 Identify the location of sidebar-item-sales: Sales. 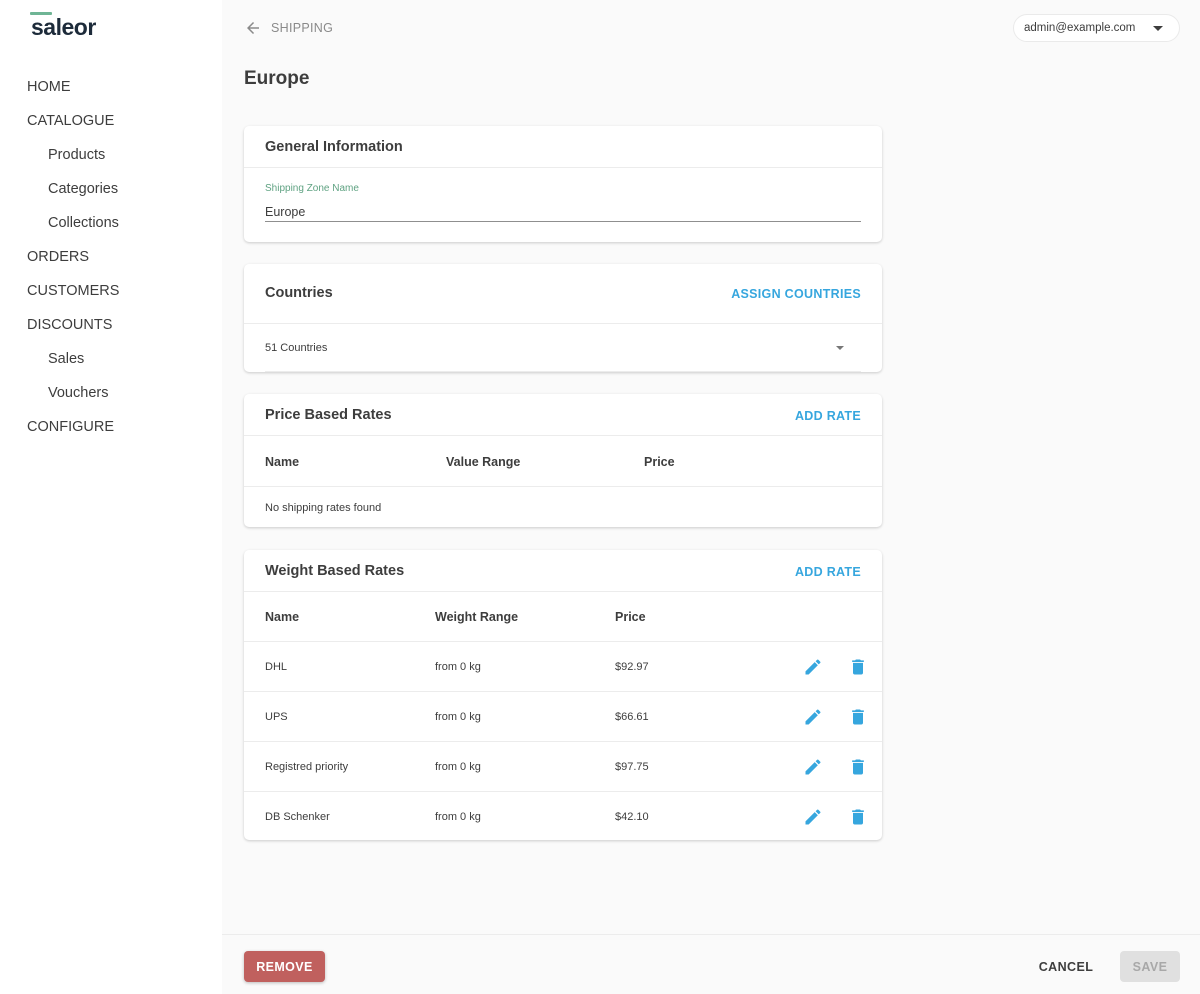
(111, 359).